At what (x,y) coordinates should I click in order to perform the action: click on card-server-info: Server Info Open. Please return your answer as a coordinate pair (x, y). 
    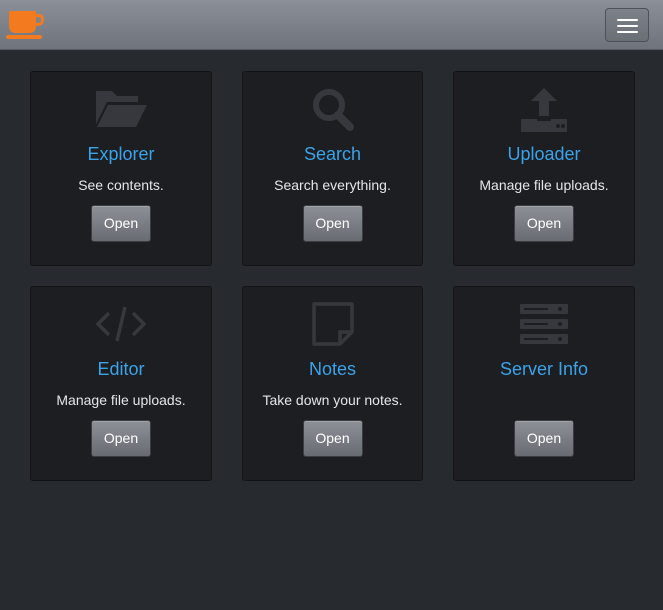
    Looking at the image, I should click on (544, 383).